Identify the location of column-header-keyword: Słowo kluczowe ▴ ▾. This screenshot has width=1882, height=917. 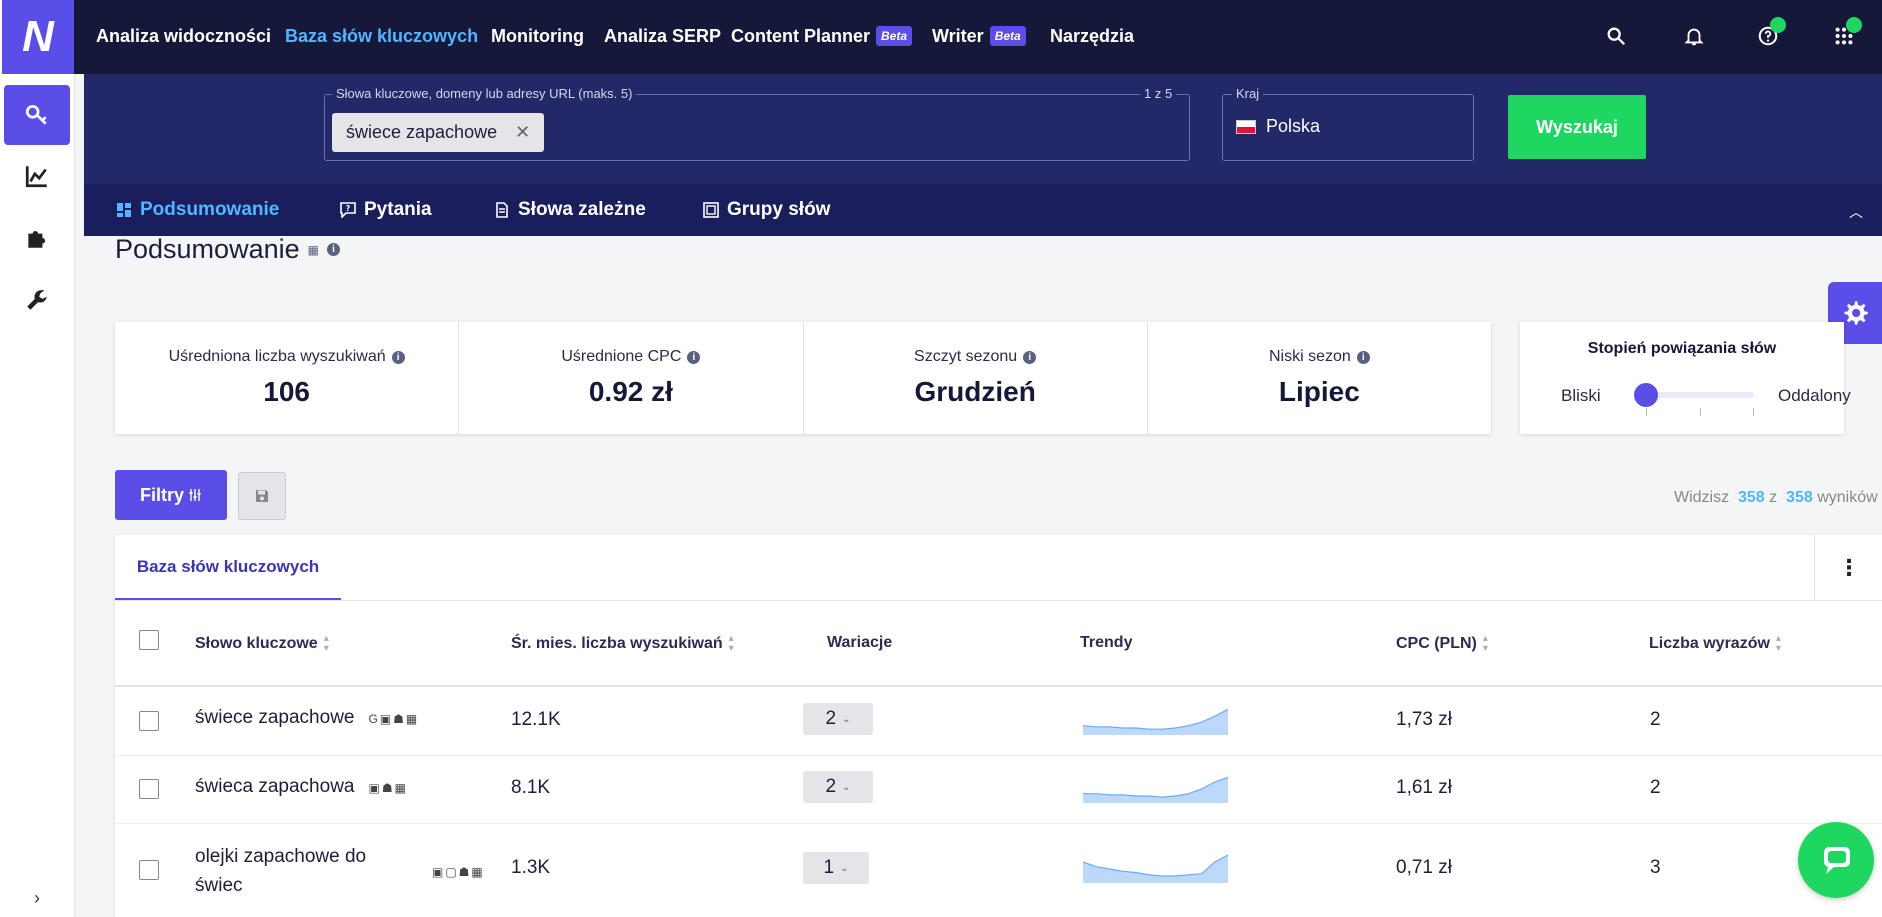
(262, 644).